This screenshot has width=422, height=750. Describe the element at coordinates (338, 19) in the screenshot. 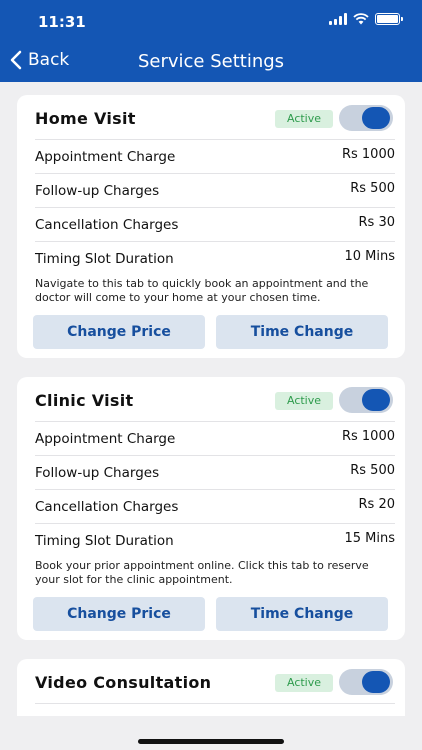

I see `signal-icon` at that location.